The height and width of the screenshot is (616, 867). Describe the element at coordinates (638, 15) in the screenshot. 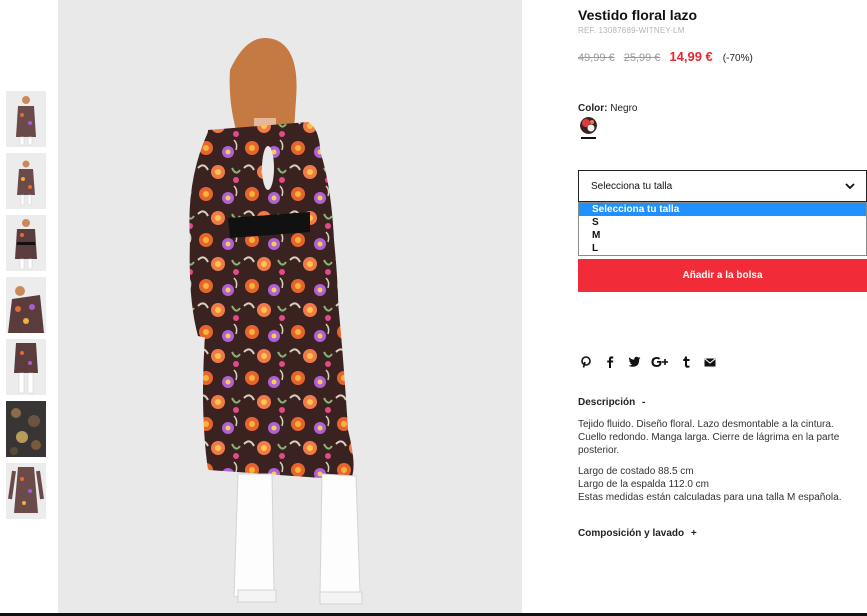

I see `product-title: Vestido floral lazo` at that location.